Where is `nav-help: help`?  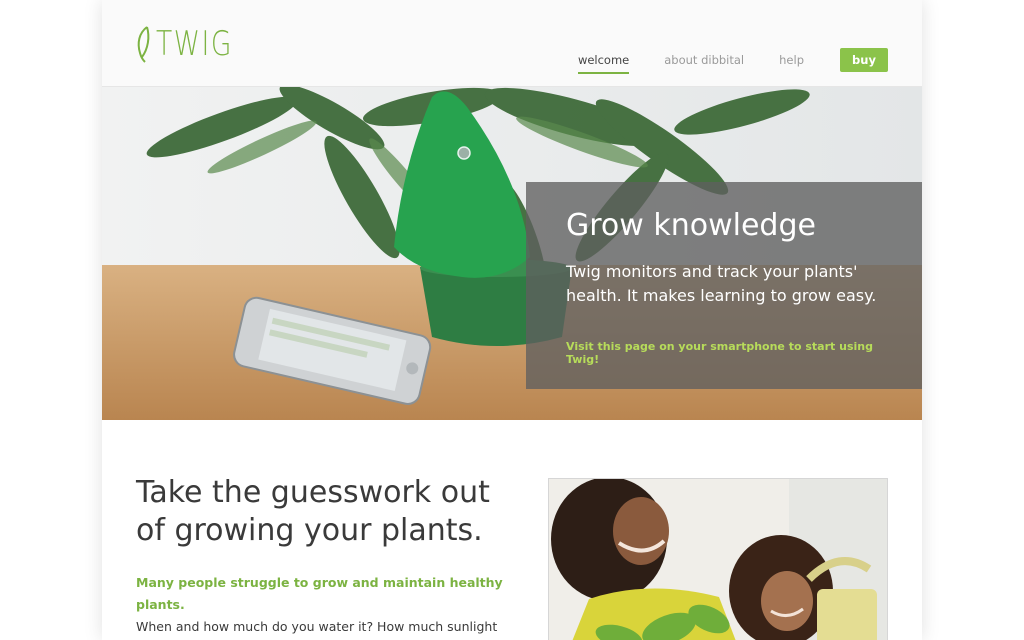 nav-help: help is located at coordinates (791, 60).